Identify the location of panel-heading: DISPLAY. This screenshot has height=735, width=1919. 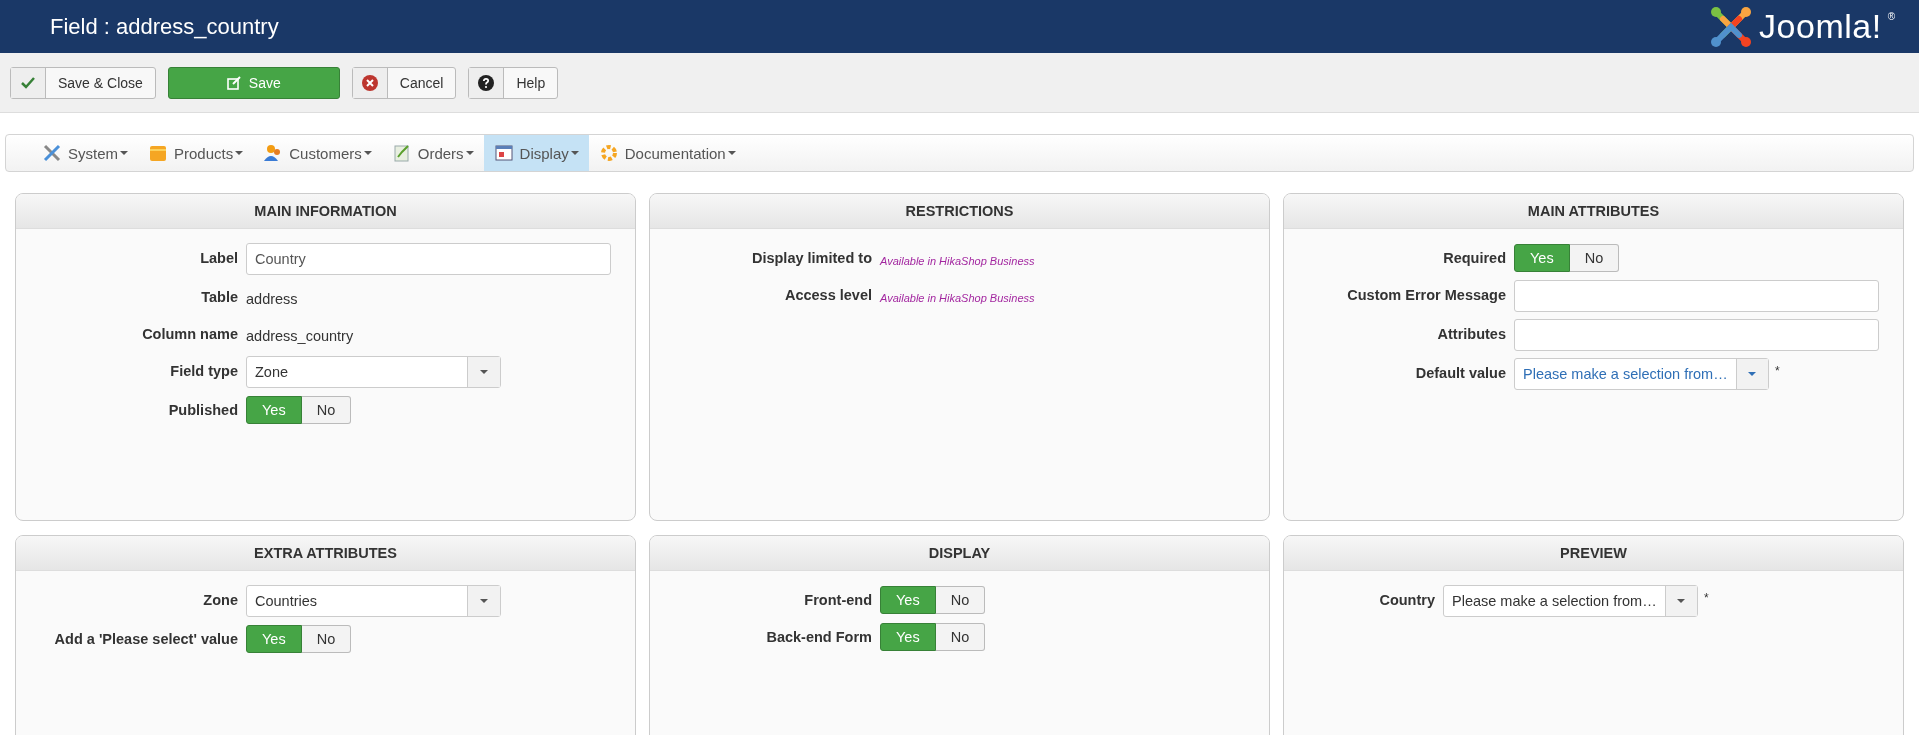
(959, 553).